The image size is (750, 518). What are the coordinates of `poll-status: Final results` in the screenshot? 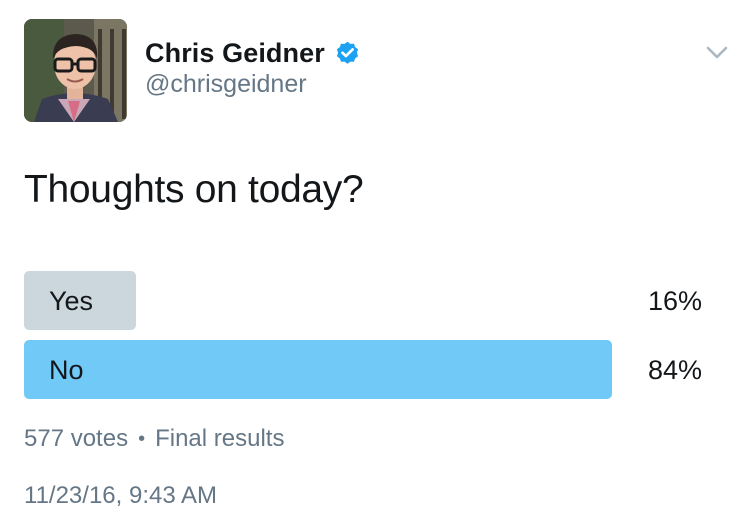 It's located at (220, 438).